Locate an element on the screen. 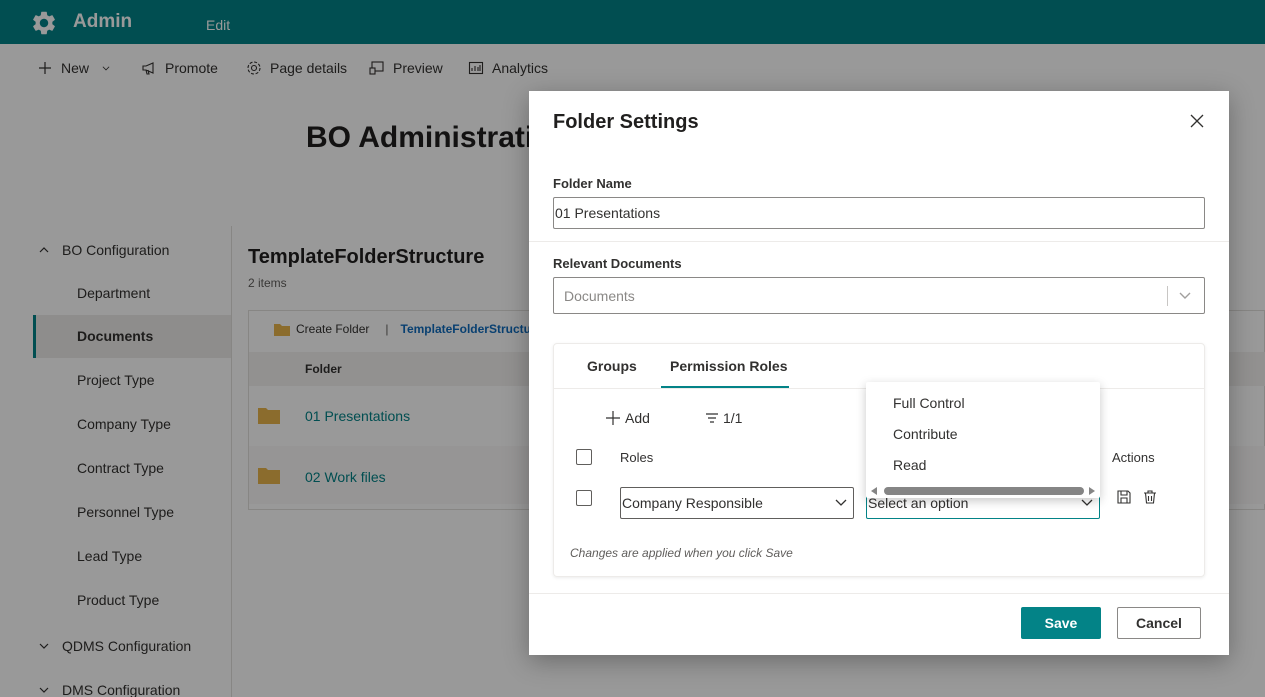 This screenshot has height=697, width=1265. folder-name-input: 01 Presentations is located at coordinates (879, 213).